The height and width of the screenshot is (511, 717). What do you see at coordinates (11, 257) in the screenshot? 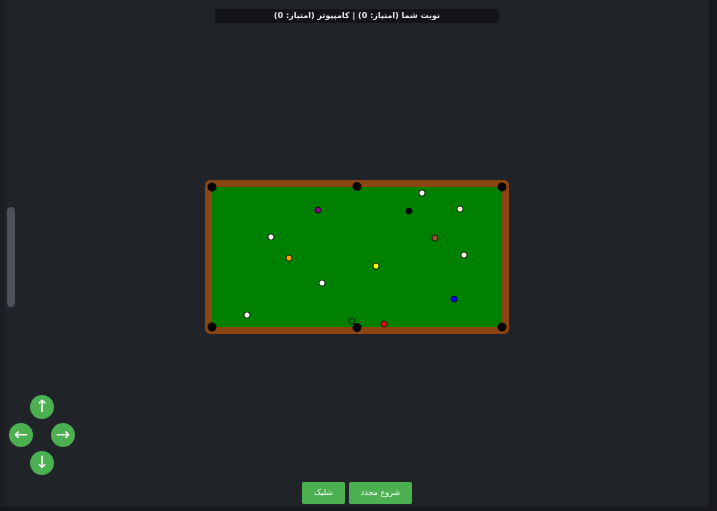
I see `scrollbar-thumb` at bounding box center [11, 257].